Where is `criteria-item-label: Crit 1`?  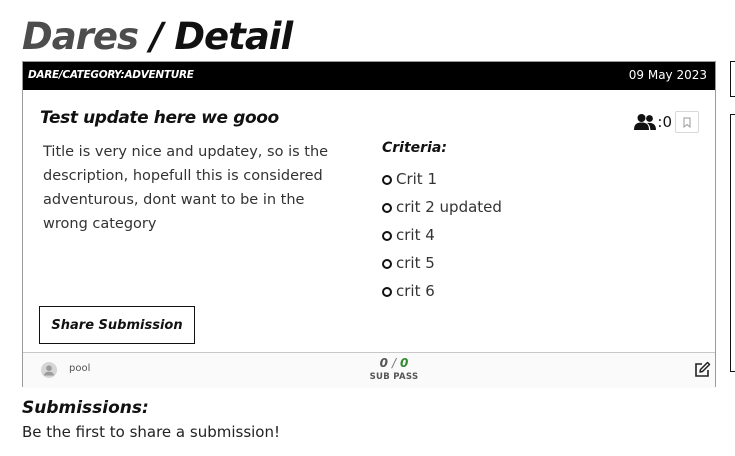 criteria-item-label: Crit 1 is located at coordinates (417, 179).